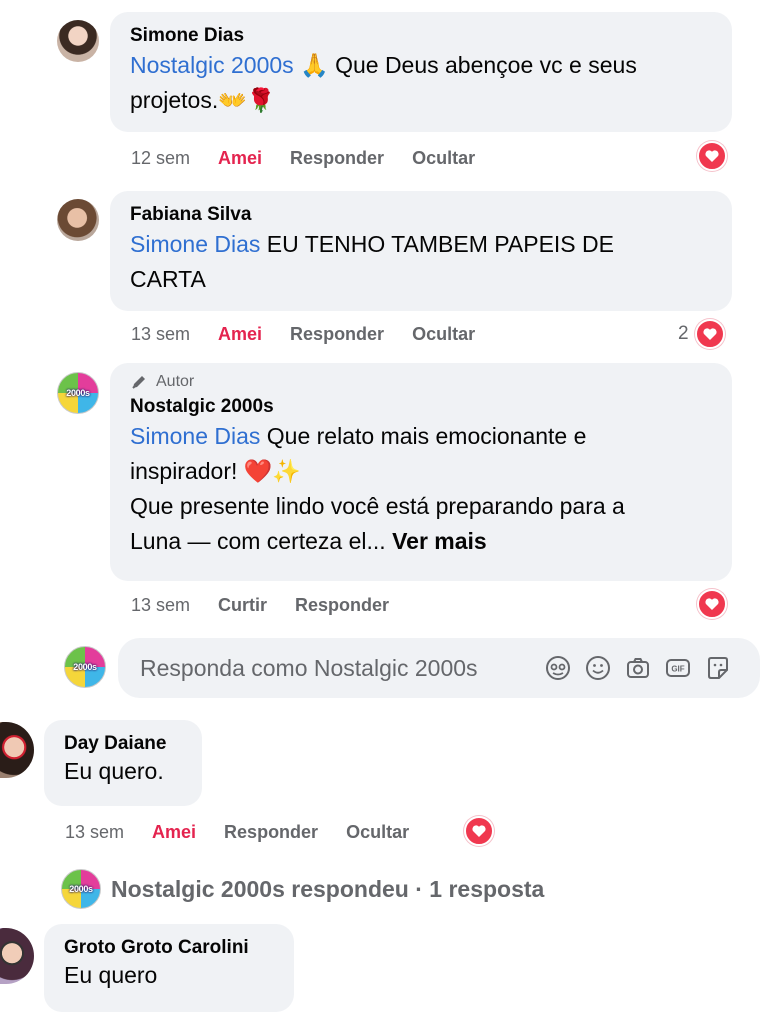  What do you see at coordinates (421, 36) in the screenshot?
I see `comment-author: Simone Dias` at bounding box center [421, 36].